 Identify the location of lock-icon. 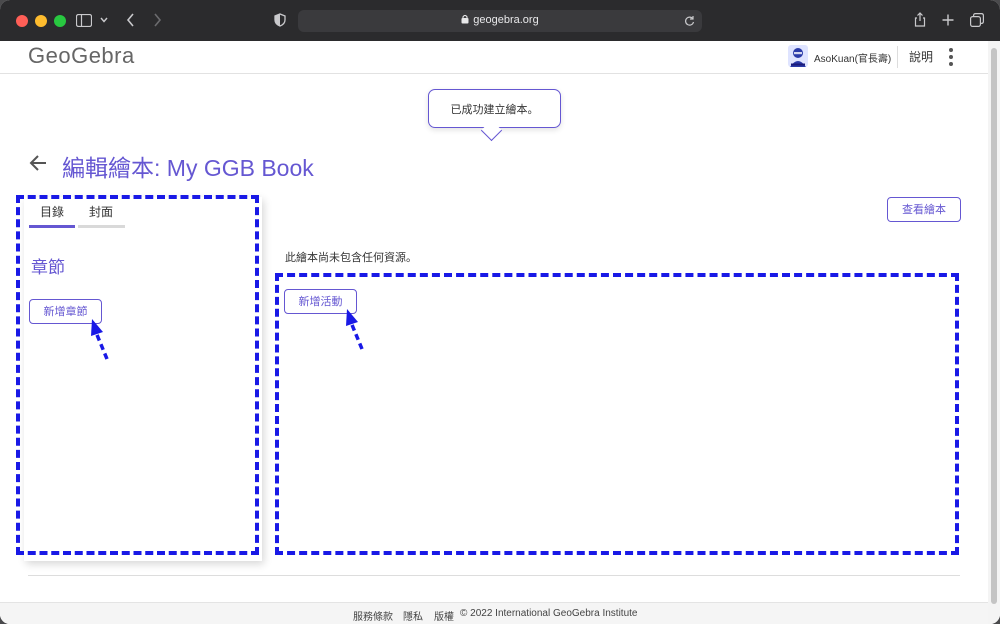
(465, 19).